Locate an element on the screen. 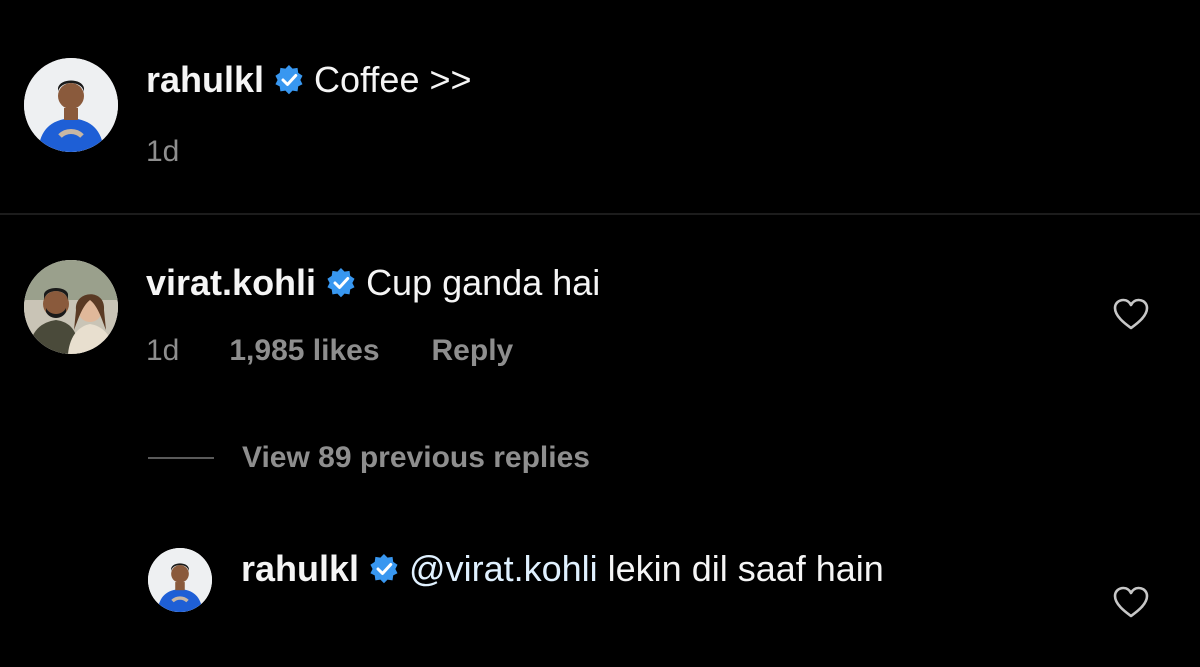 Image resolution: width=1200 pixels, height=667 pixels. comment-line: virat.kohli Cup ganda hai is located at coordinates (373, 283).